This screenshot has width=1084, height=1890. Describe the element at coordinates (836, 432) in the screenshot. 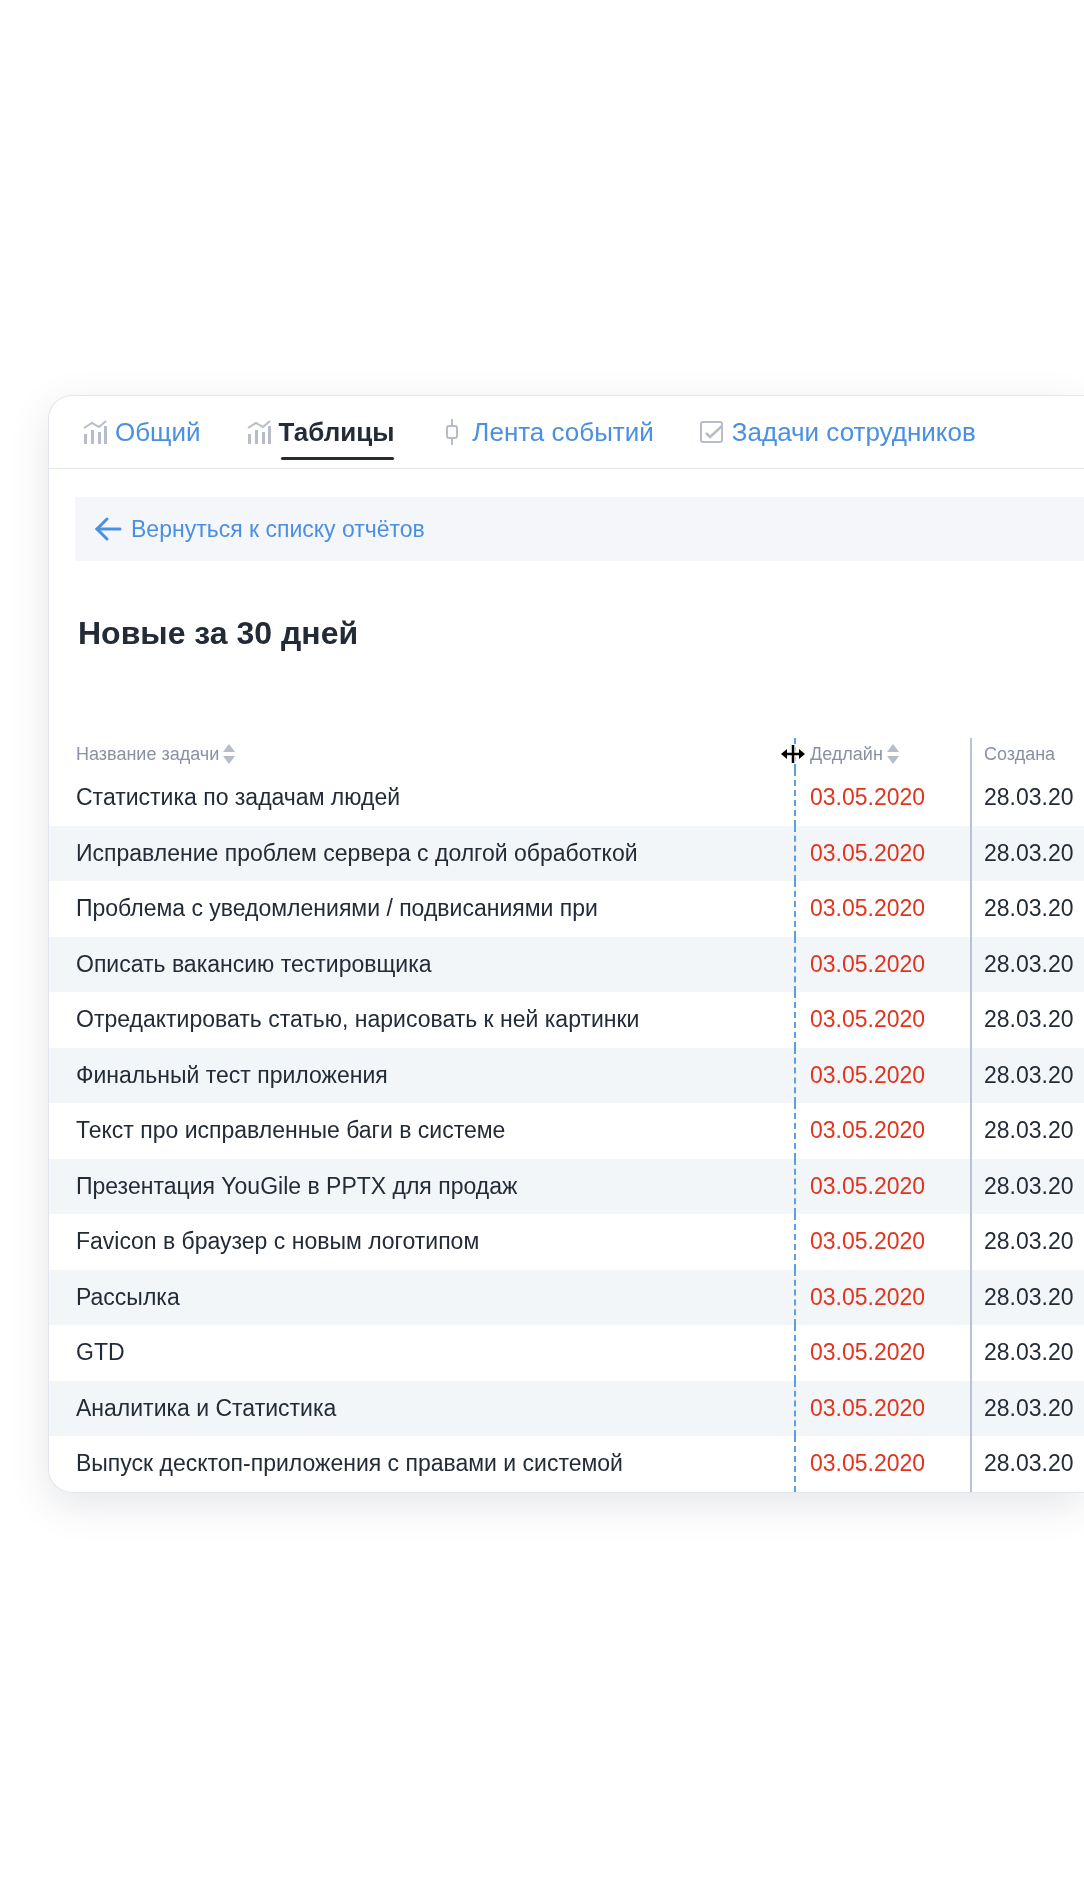

I see `tab: Задачи сотрудников` at that location.